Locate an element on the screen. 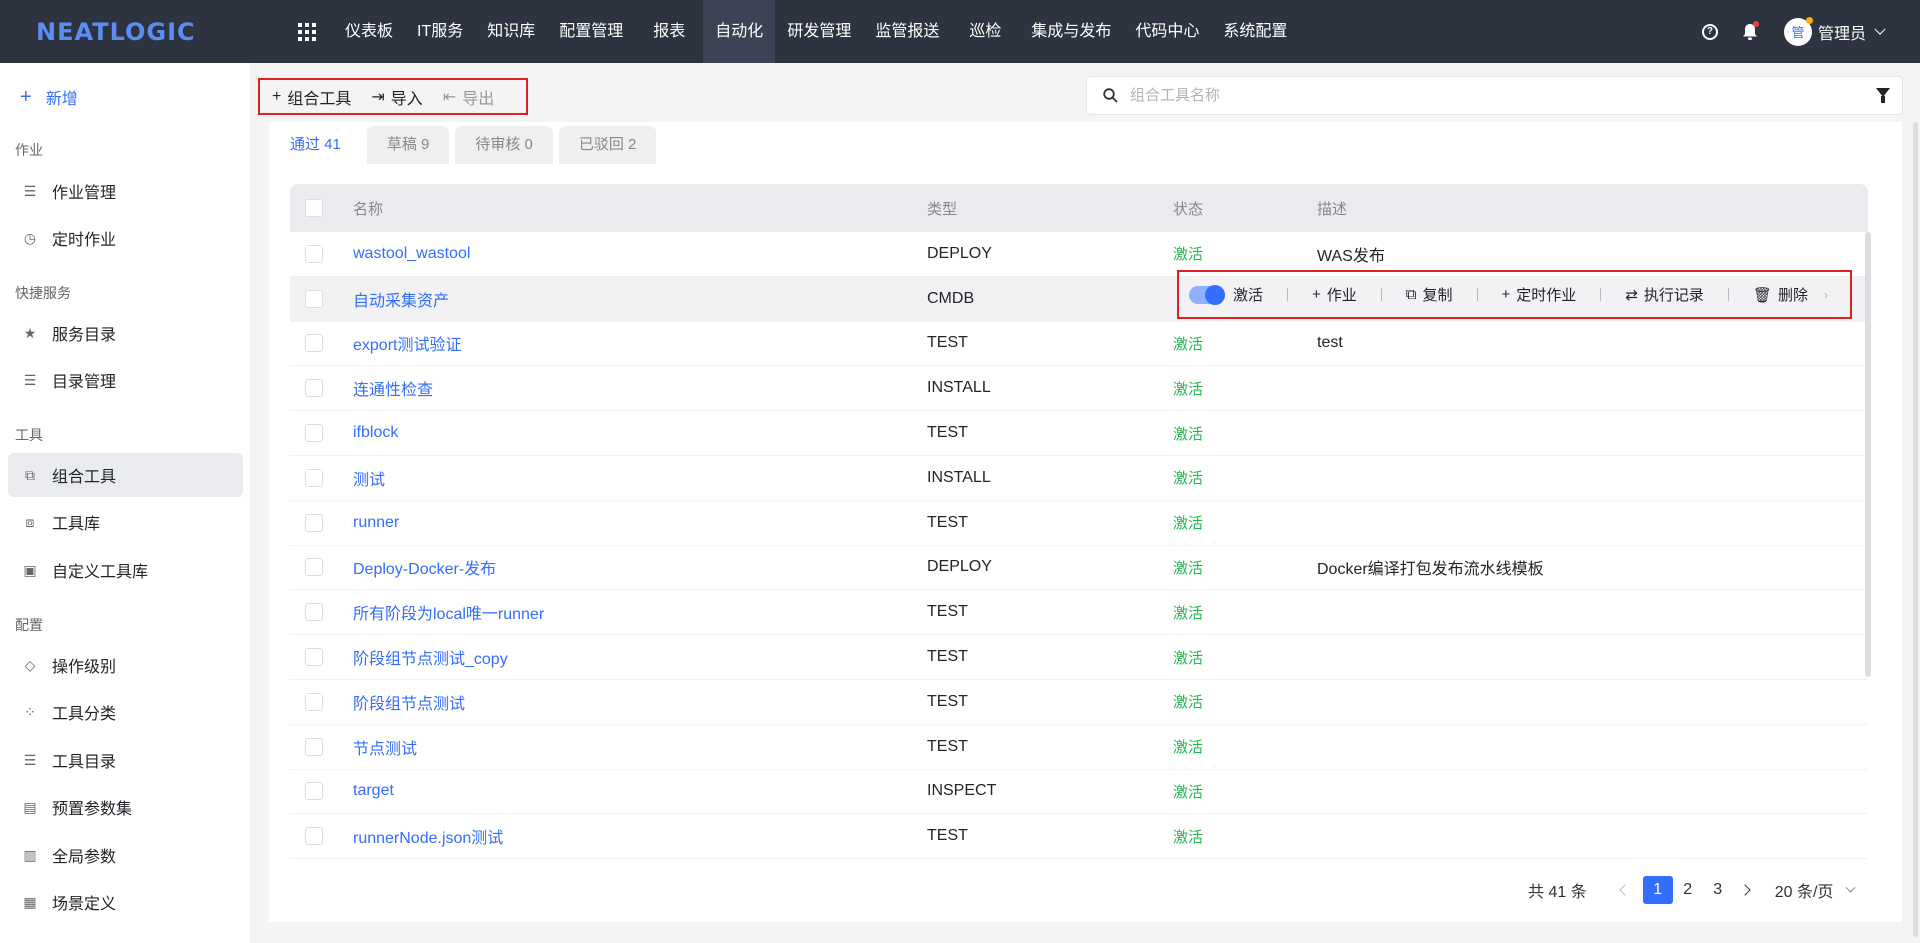 The height and width of the screenshot is (943, 1920). nav-item-system-config: 系统配置 is located at coordinates (1255, 31).